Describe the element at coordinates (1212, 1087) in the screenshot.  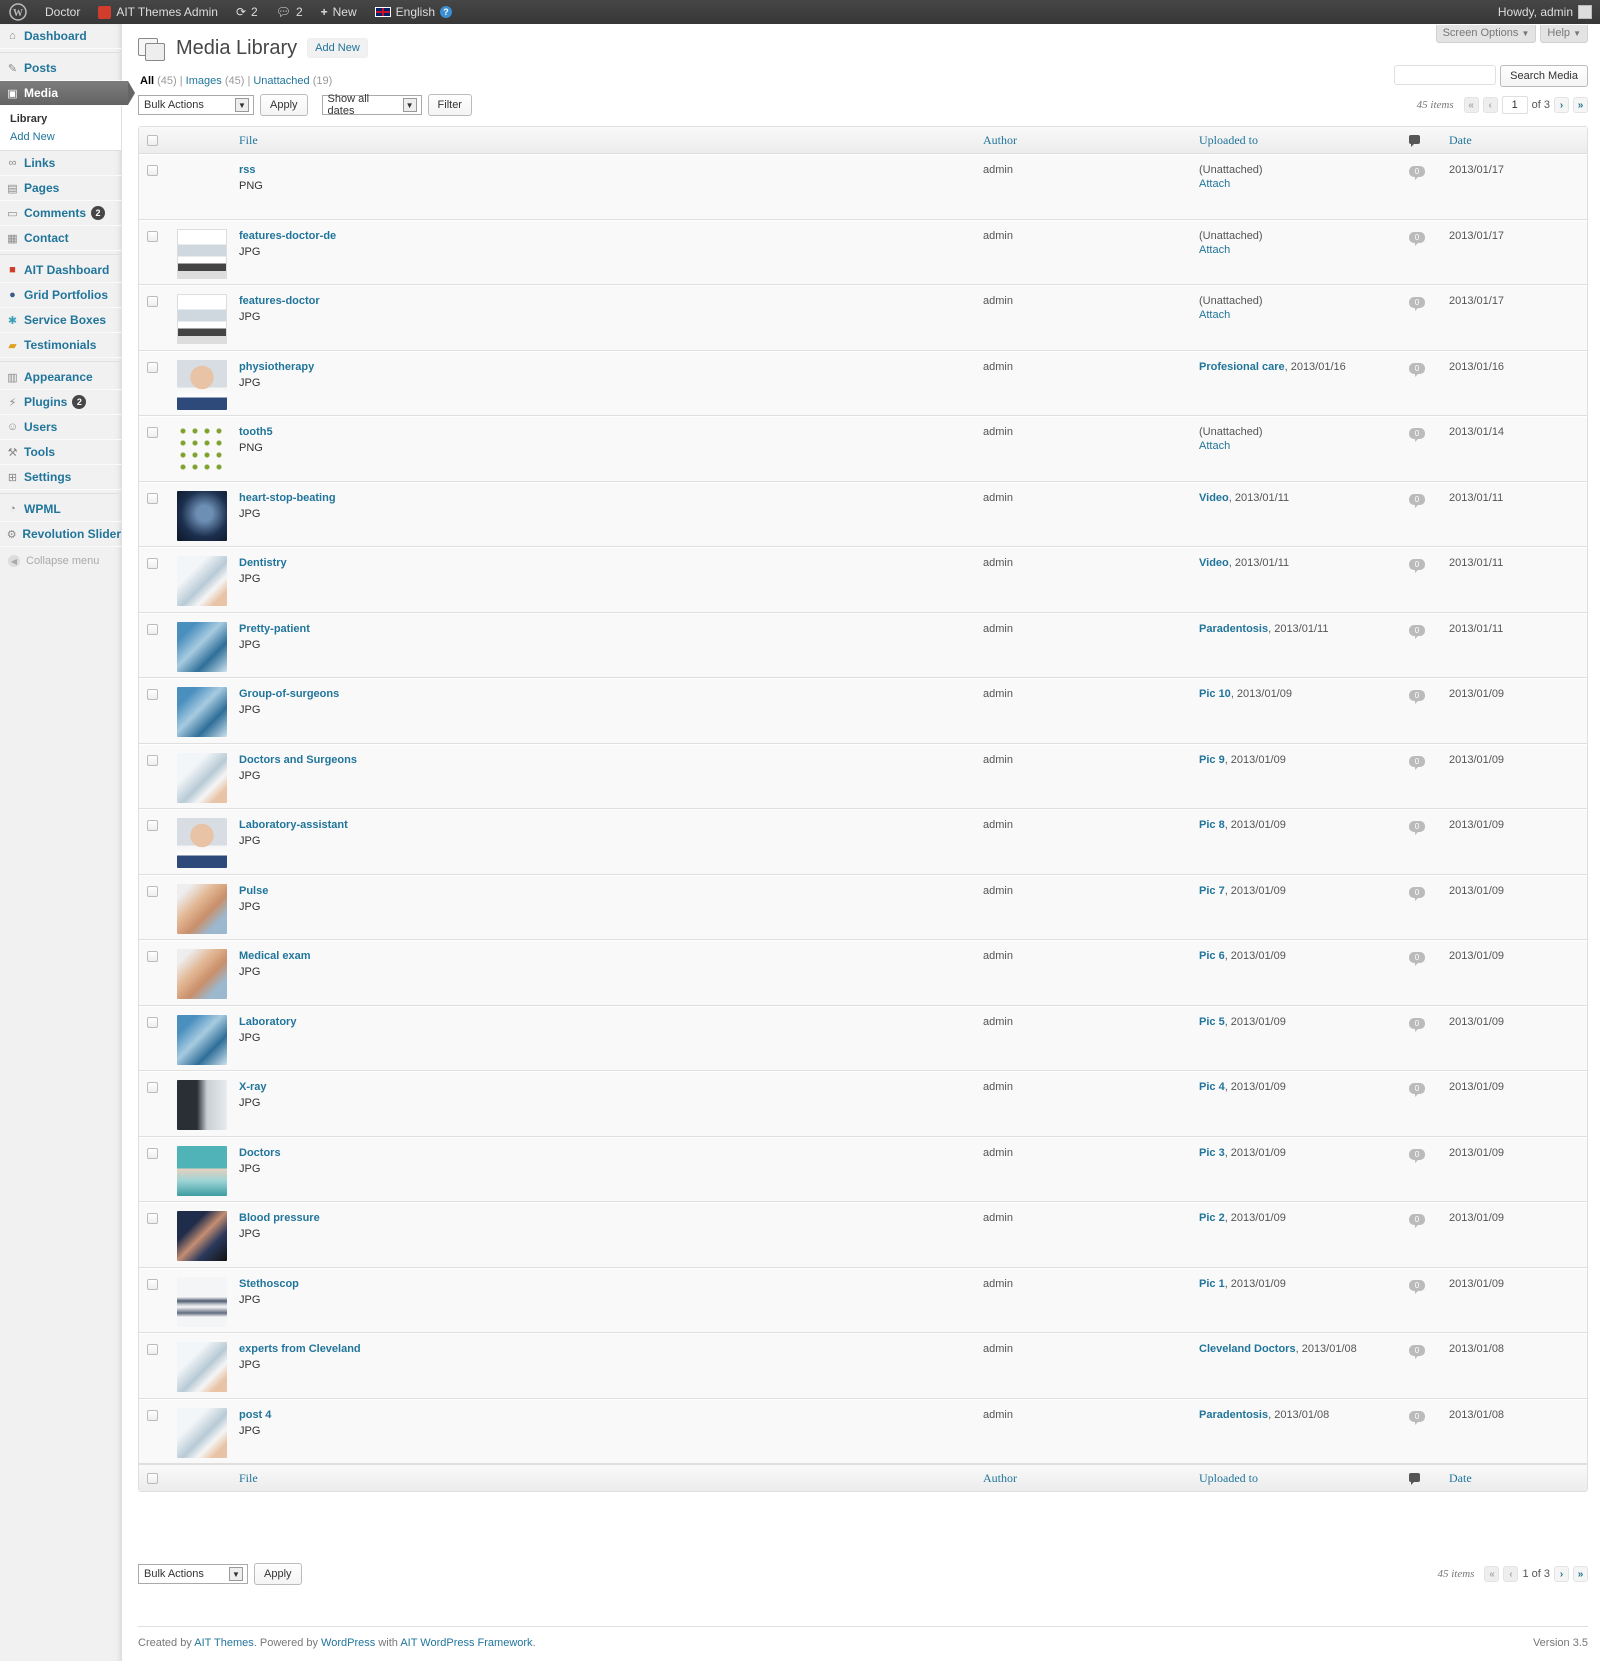
I see `uploaded-to-link: Pic 4` at that location.